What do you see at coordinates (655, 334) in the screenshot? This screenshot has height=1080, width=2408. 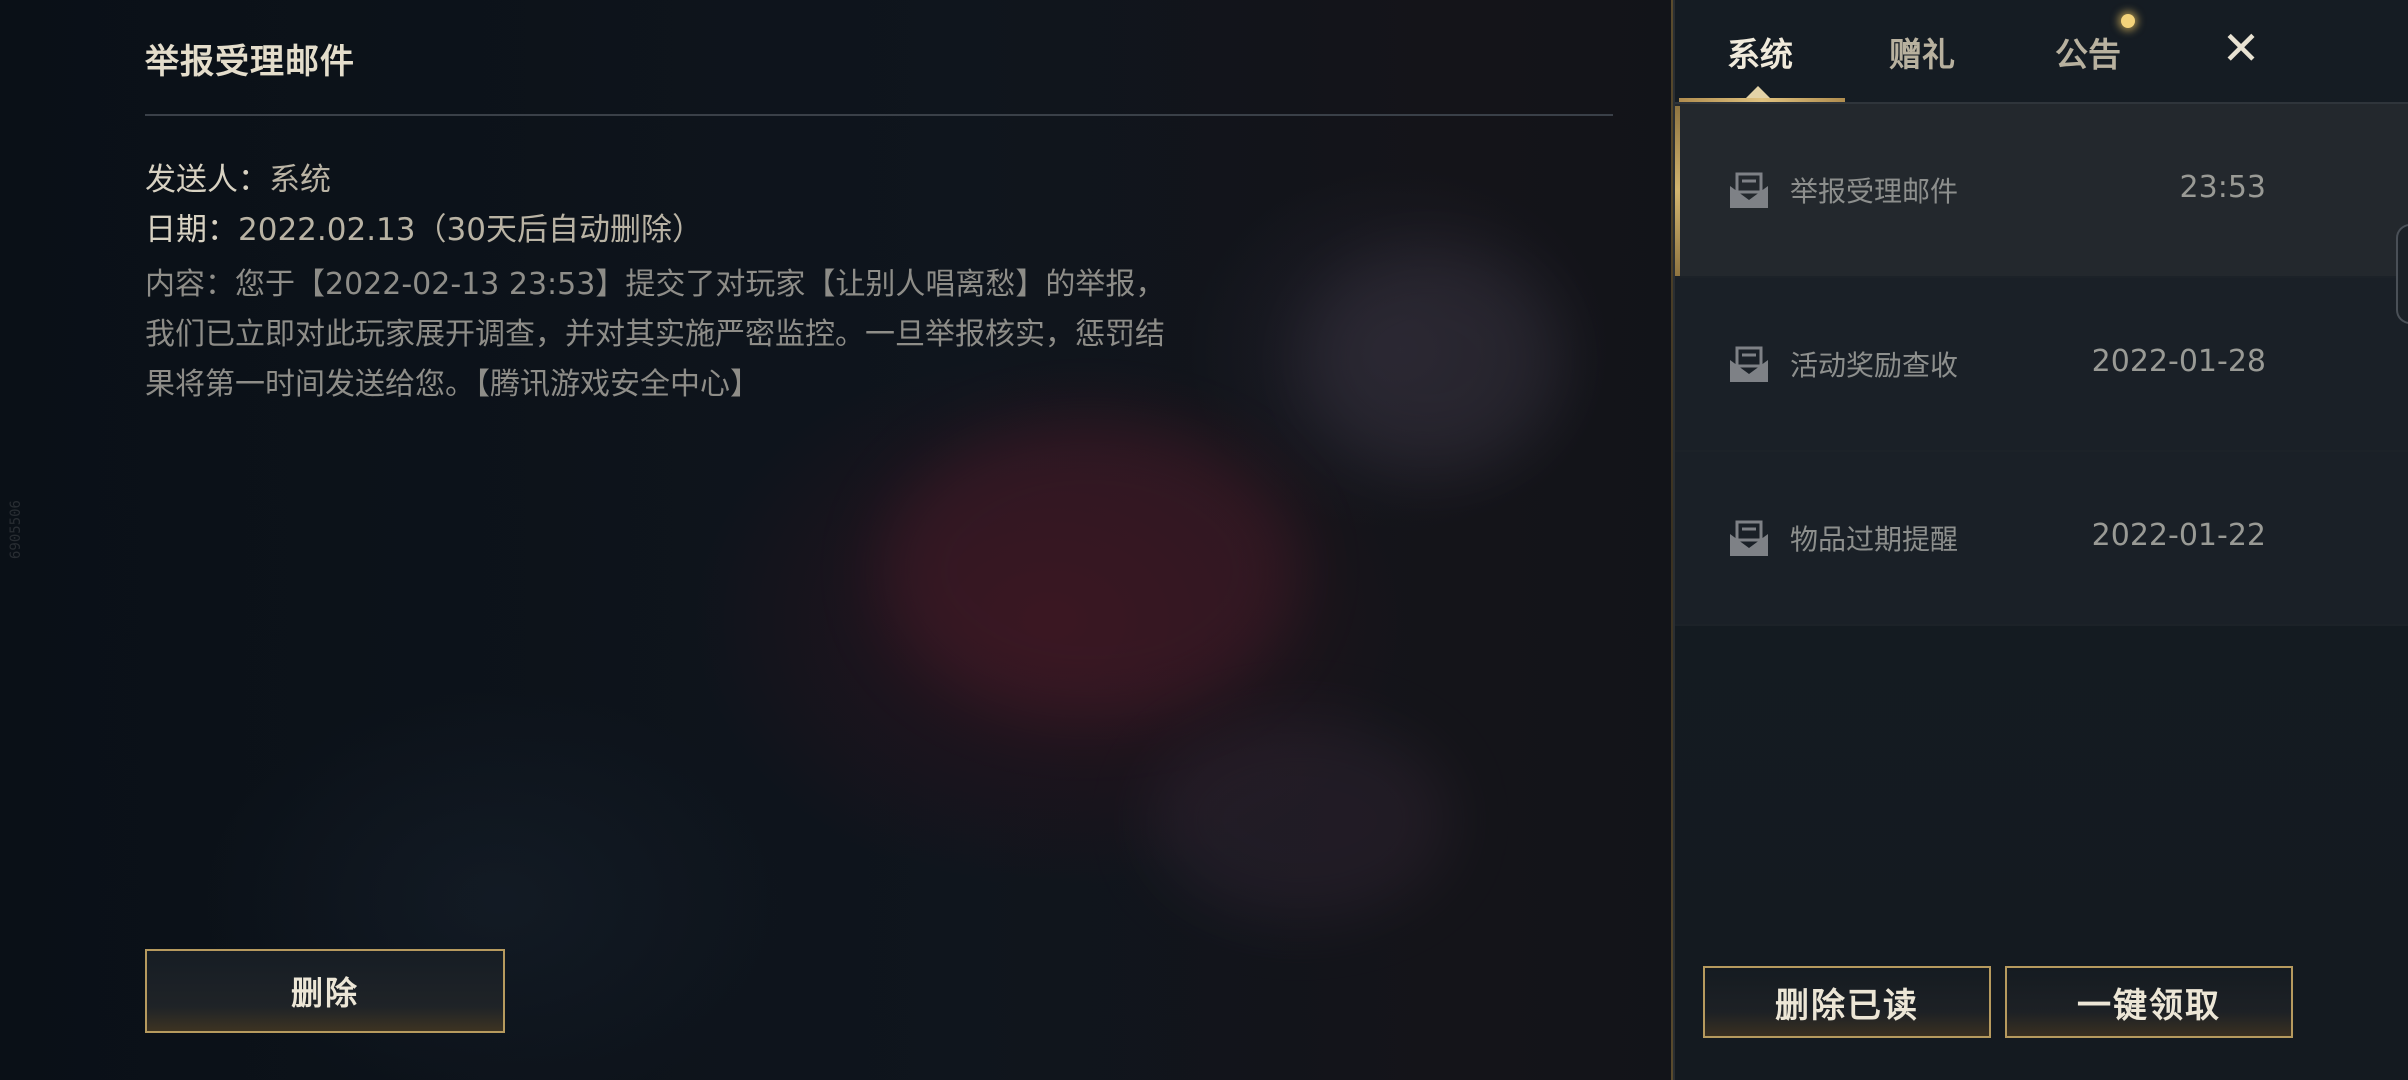 I see `content-line: 我们已立即对此玩家展开调查，并对其实施严密监控。一旦举报核实，惩罚结` at bounding box center [655, 334].